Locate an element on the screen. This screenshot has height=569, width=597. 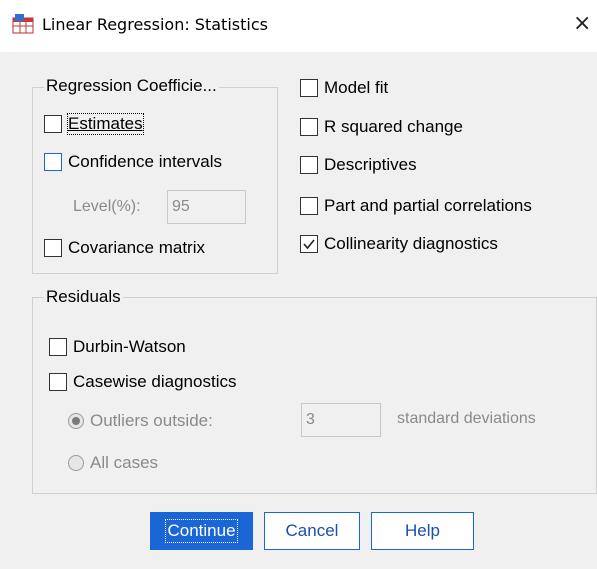
part-partial-correlations-label: Part and partial correlations is located at coordinates (428, 205).